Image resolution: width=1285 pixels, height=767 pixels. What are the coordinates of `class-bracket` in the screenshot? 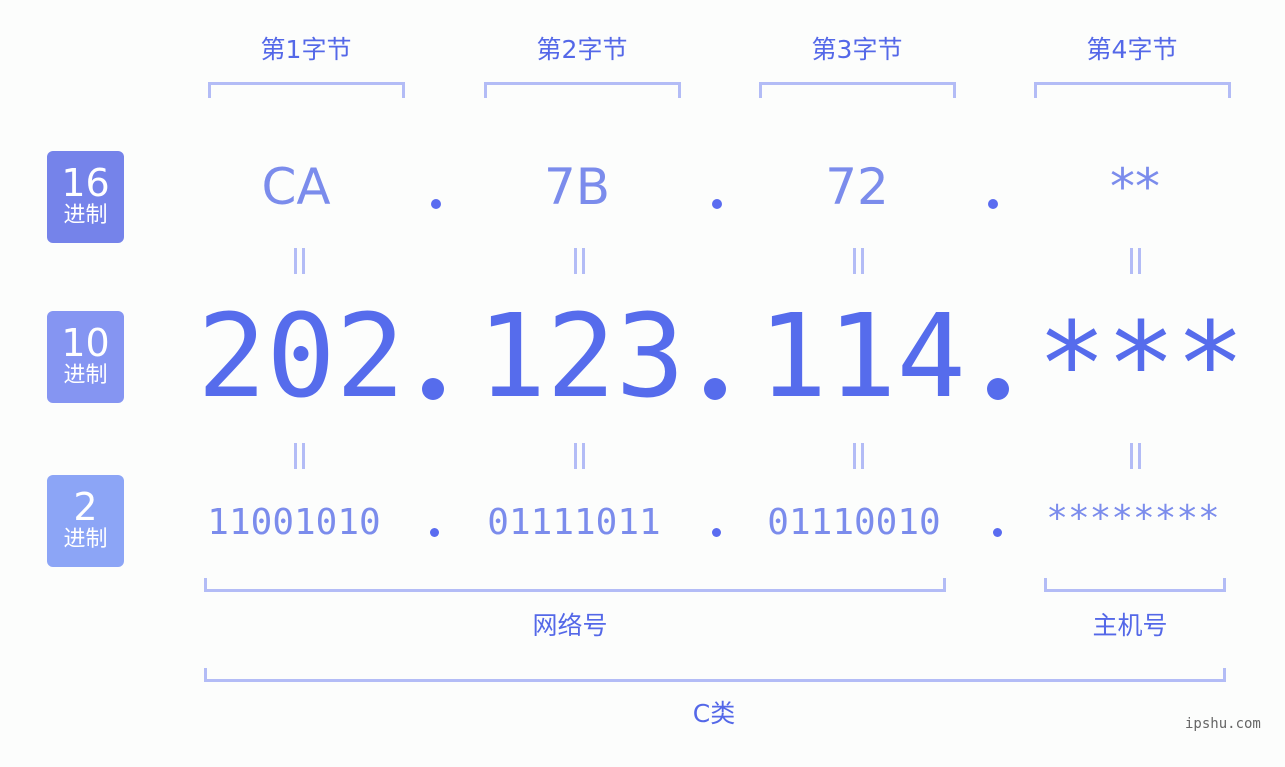 It's located at (715, 675).